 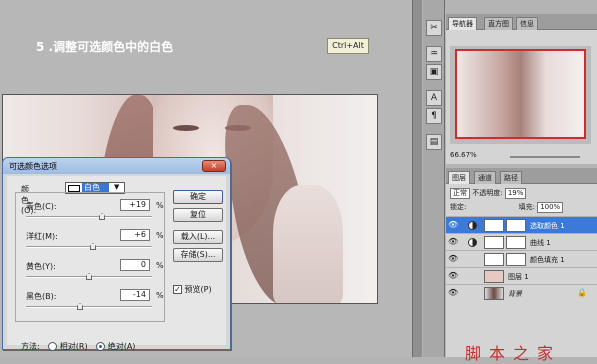 I want to click on color-swatch-icon, so click(x=74, y=188).